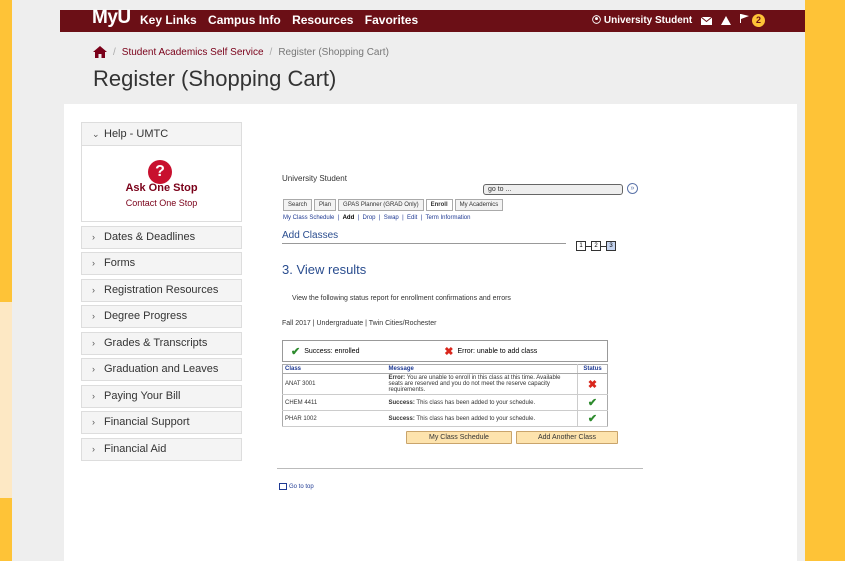  I want to click on nav-favorites: Favorites, so click(391, 20).